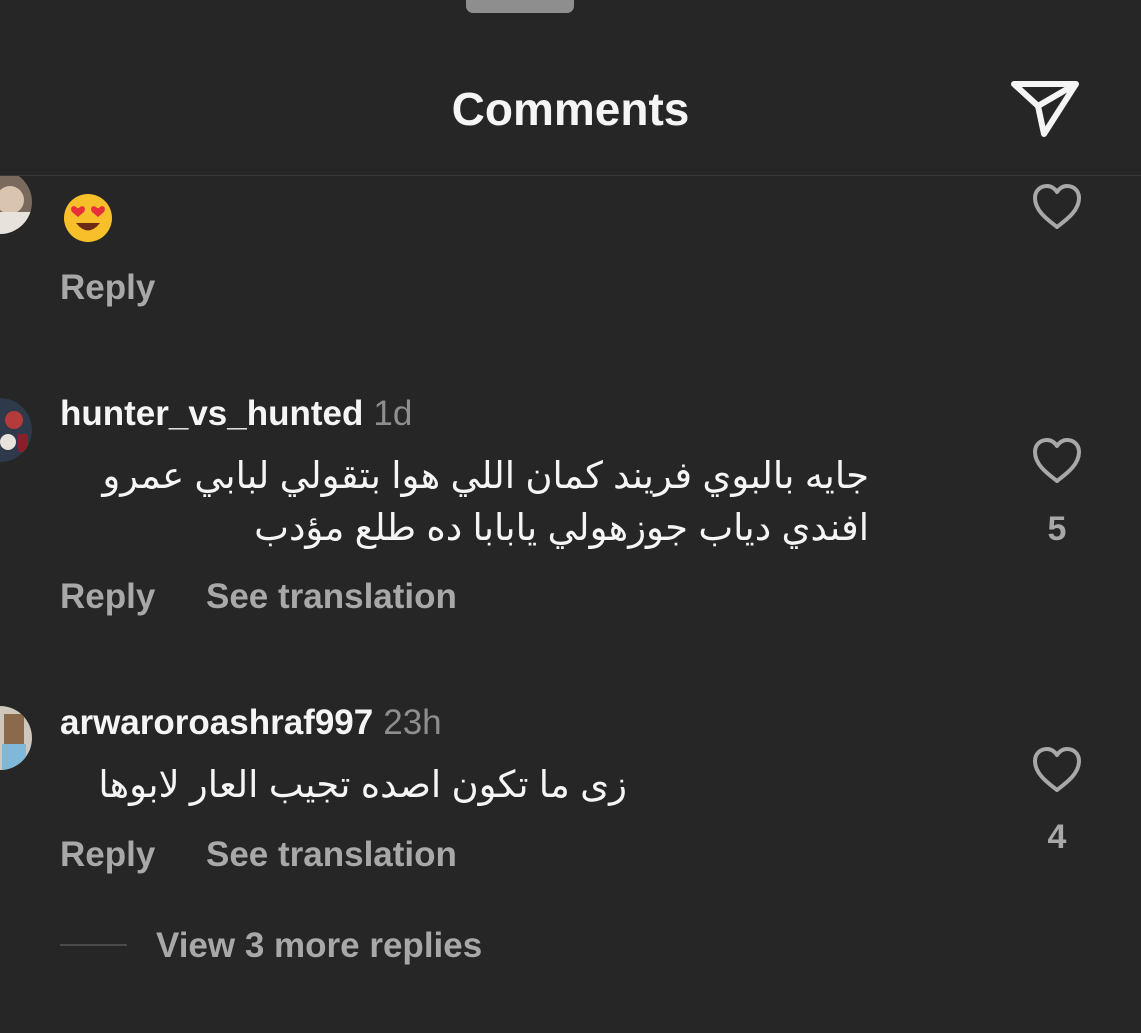 Image resolution: width=1141 pixels, height=1033 pixels. I want to click on comment-timestamp: 1d, so click(393, 413).